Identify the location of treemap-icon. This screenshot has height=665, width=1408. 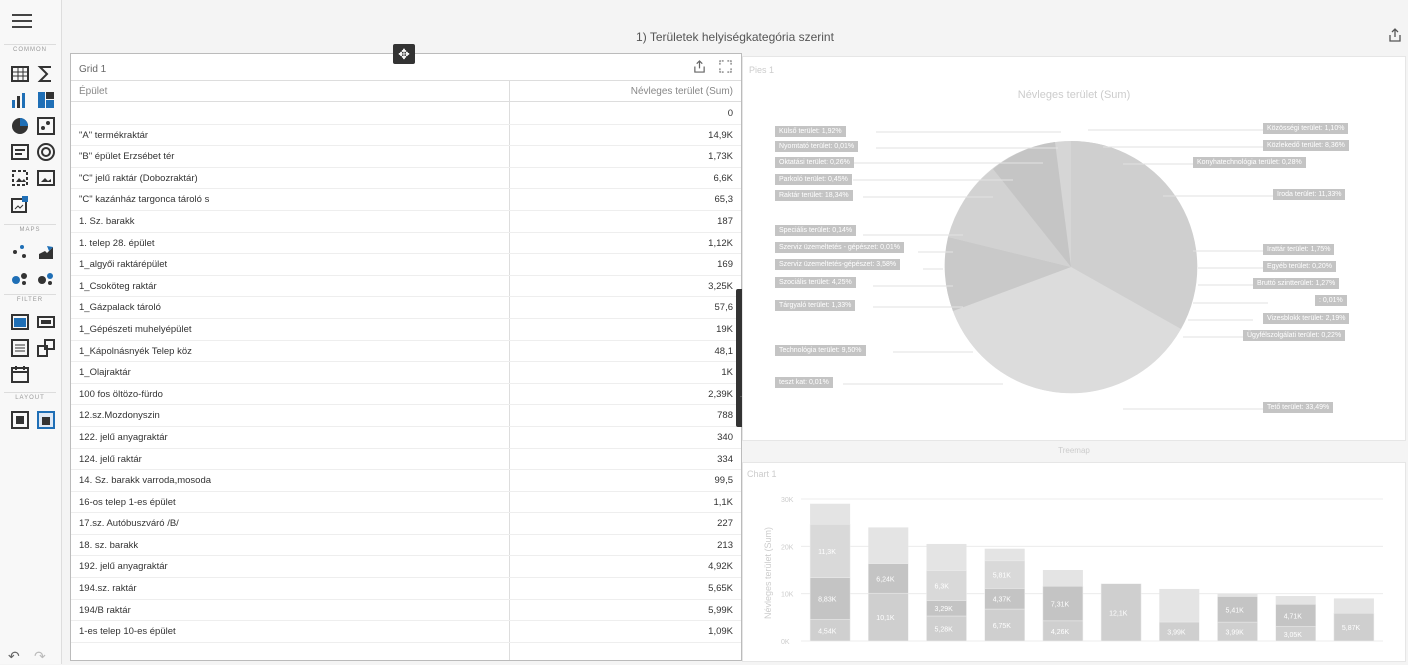
(46, 100).